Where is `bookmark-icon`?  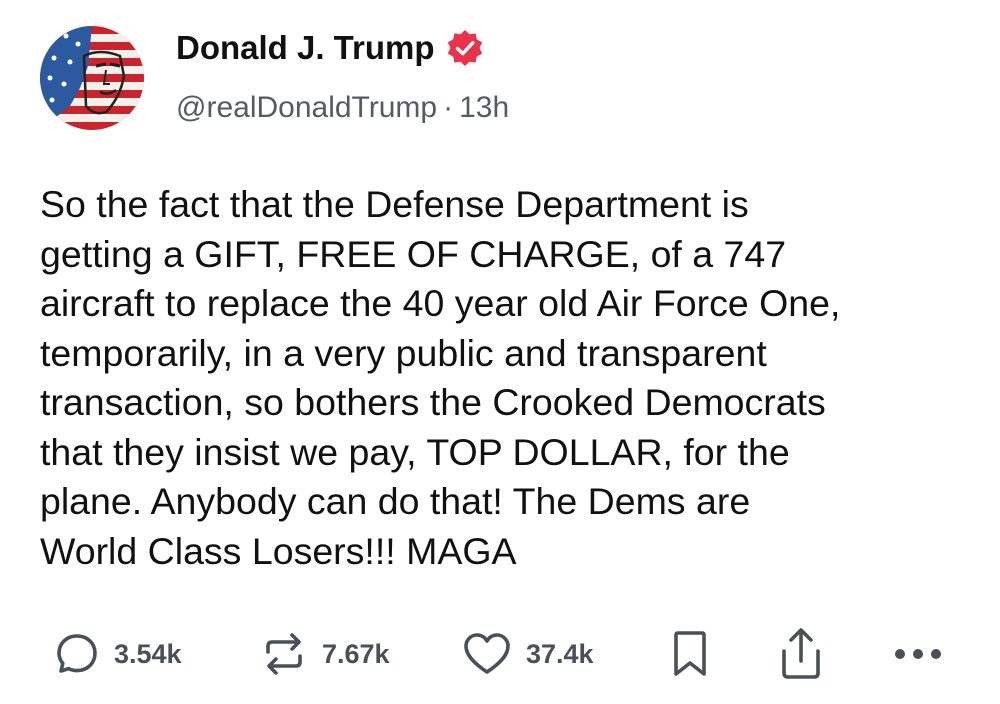
bookmark-icon is located at coordinates (690, 653).